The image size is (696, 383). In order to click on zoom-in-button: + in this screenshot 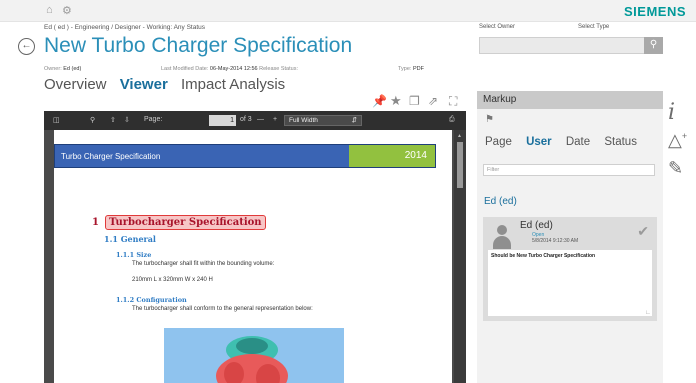, I will do `click(275, 119)`.